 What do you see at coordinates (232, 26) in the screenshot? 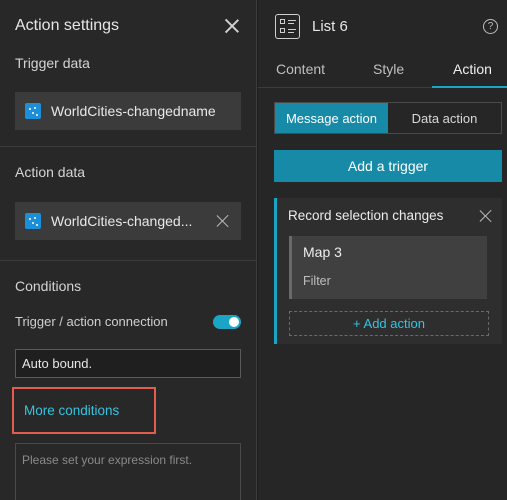
I see `close-icon` at bounding box center [232, 26].